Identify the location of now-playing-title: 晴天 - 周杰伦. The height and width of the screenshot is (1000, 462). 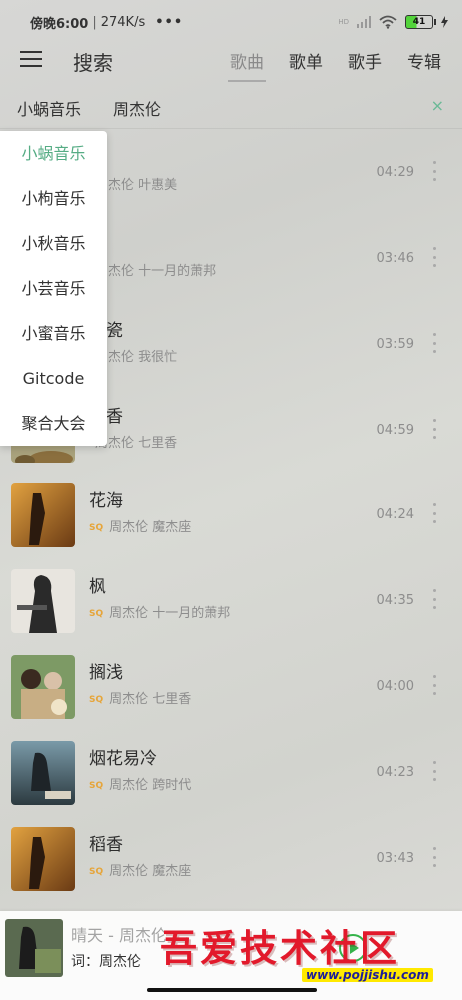
(119, 935).